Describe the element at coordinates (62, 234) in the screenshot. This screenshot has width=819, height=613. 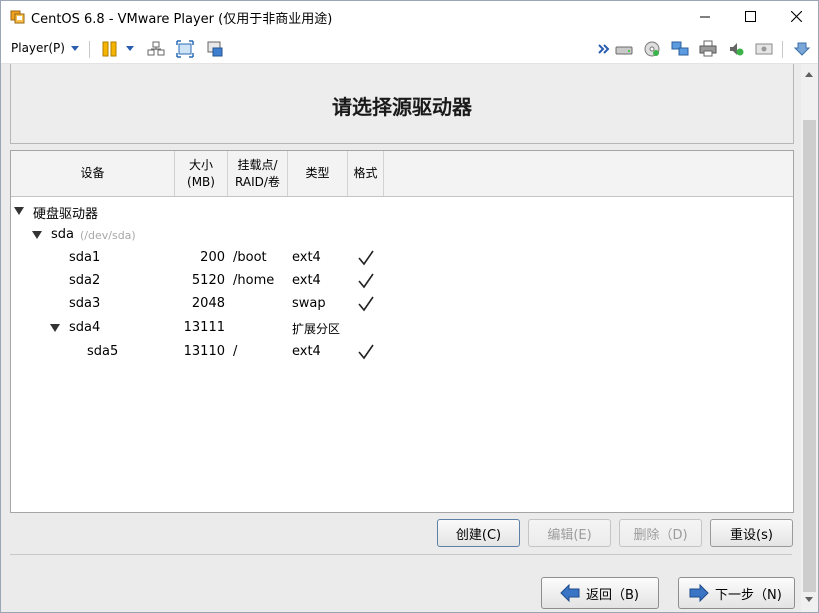
I see `disk-name: sda` at that location.